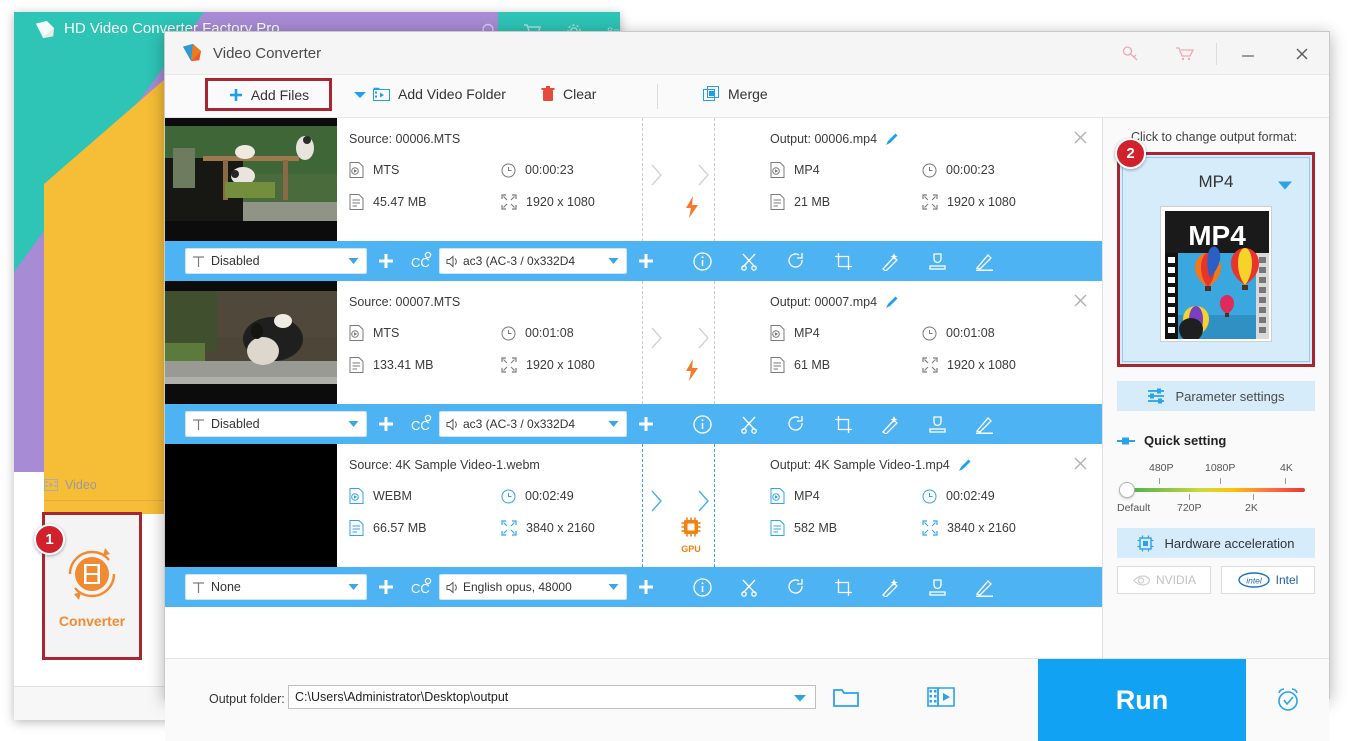 The image size is (1360, 741). I want to click on slider-label-2k: 2K, so click(1251, 508).